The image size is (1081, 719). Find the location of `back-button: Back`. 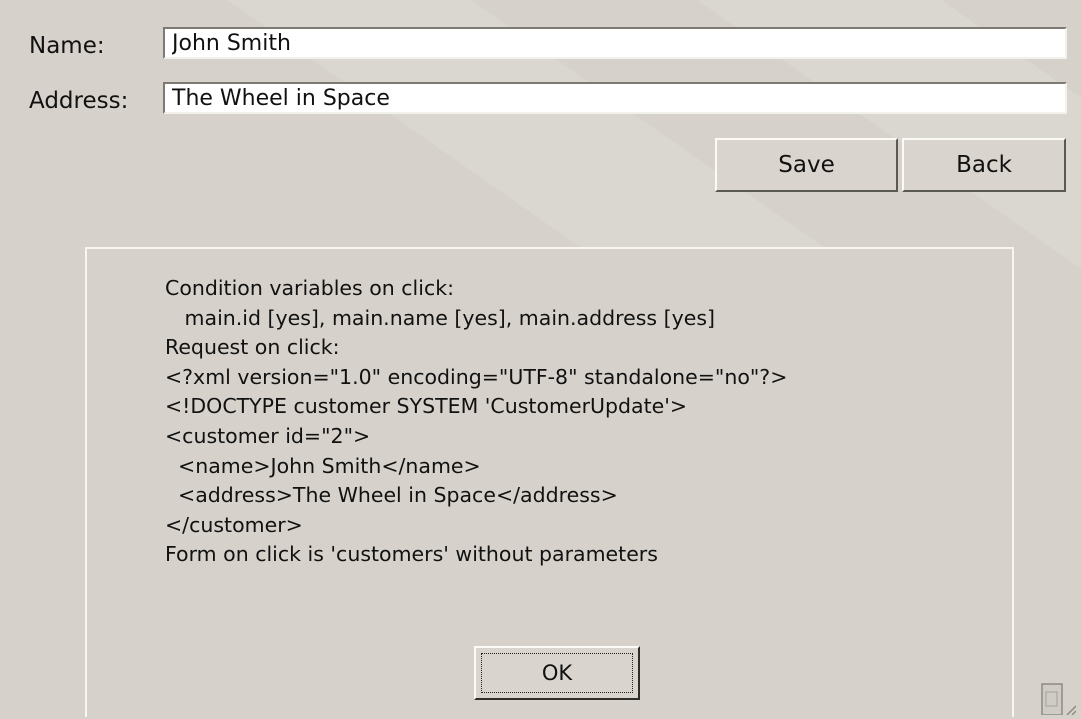

back-button: Back is located at coordinates (984, 165).